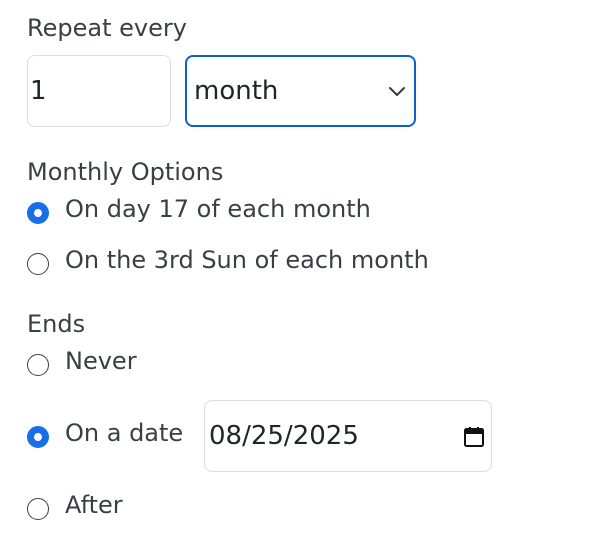 This screenshot has width=610, height=536. I want to click on ends-option-never: Never, so click(82, 362).